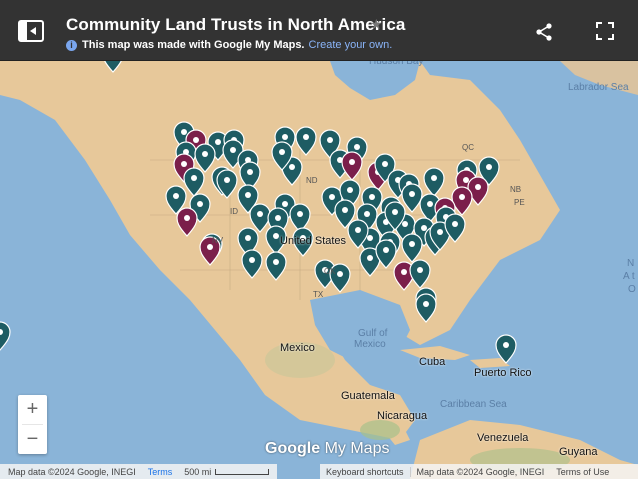  I want to click on label-labrador-sea: Labrador Sea, so click(598, 87).